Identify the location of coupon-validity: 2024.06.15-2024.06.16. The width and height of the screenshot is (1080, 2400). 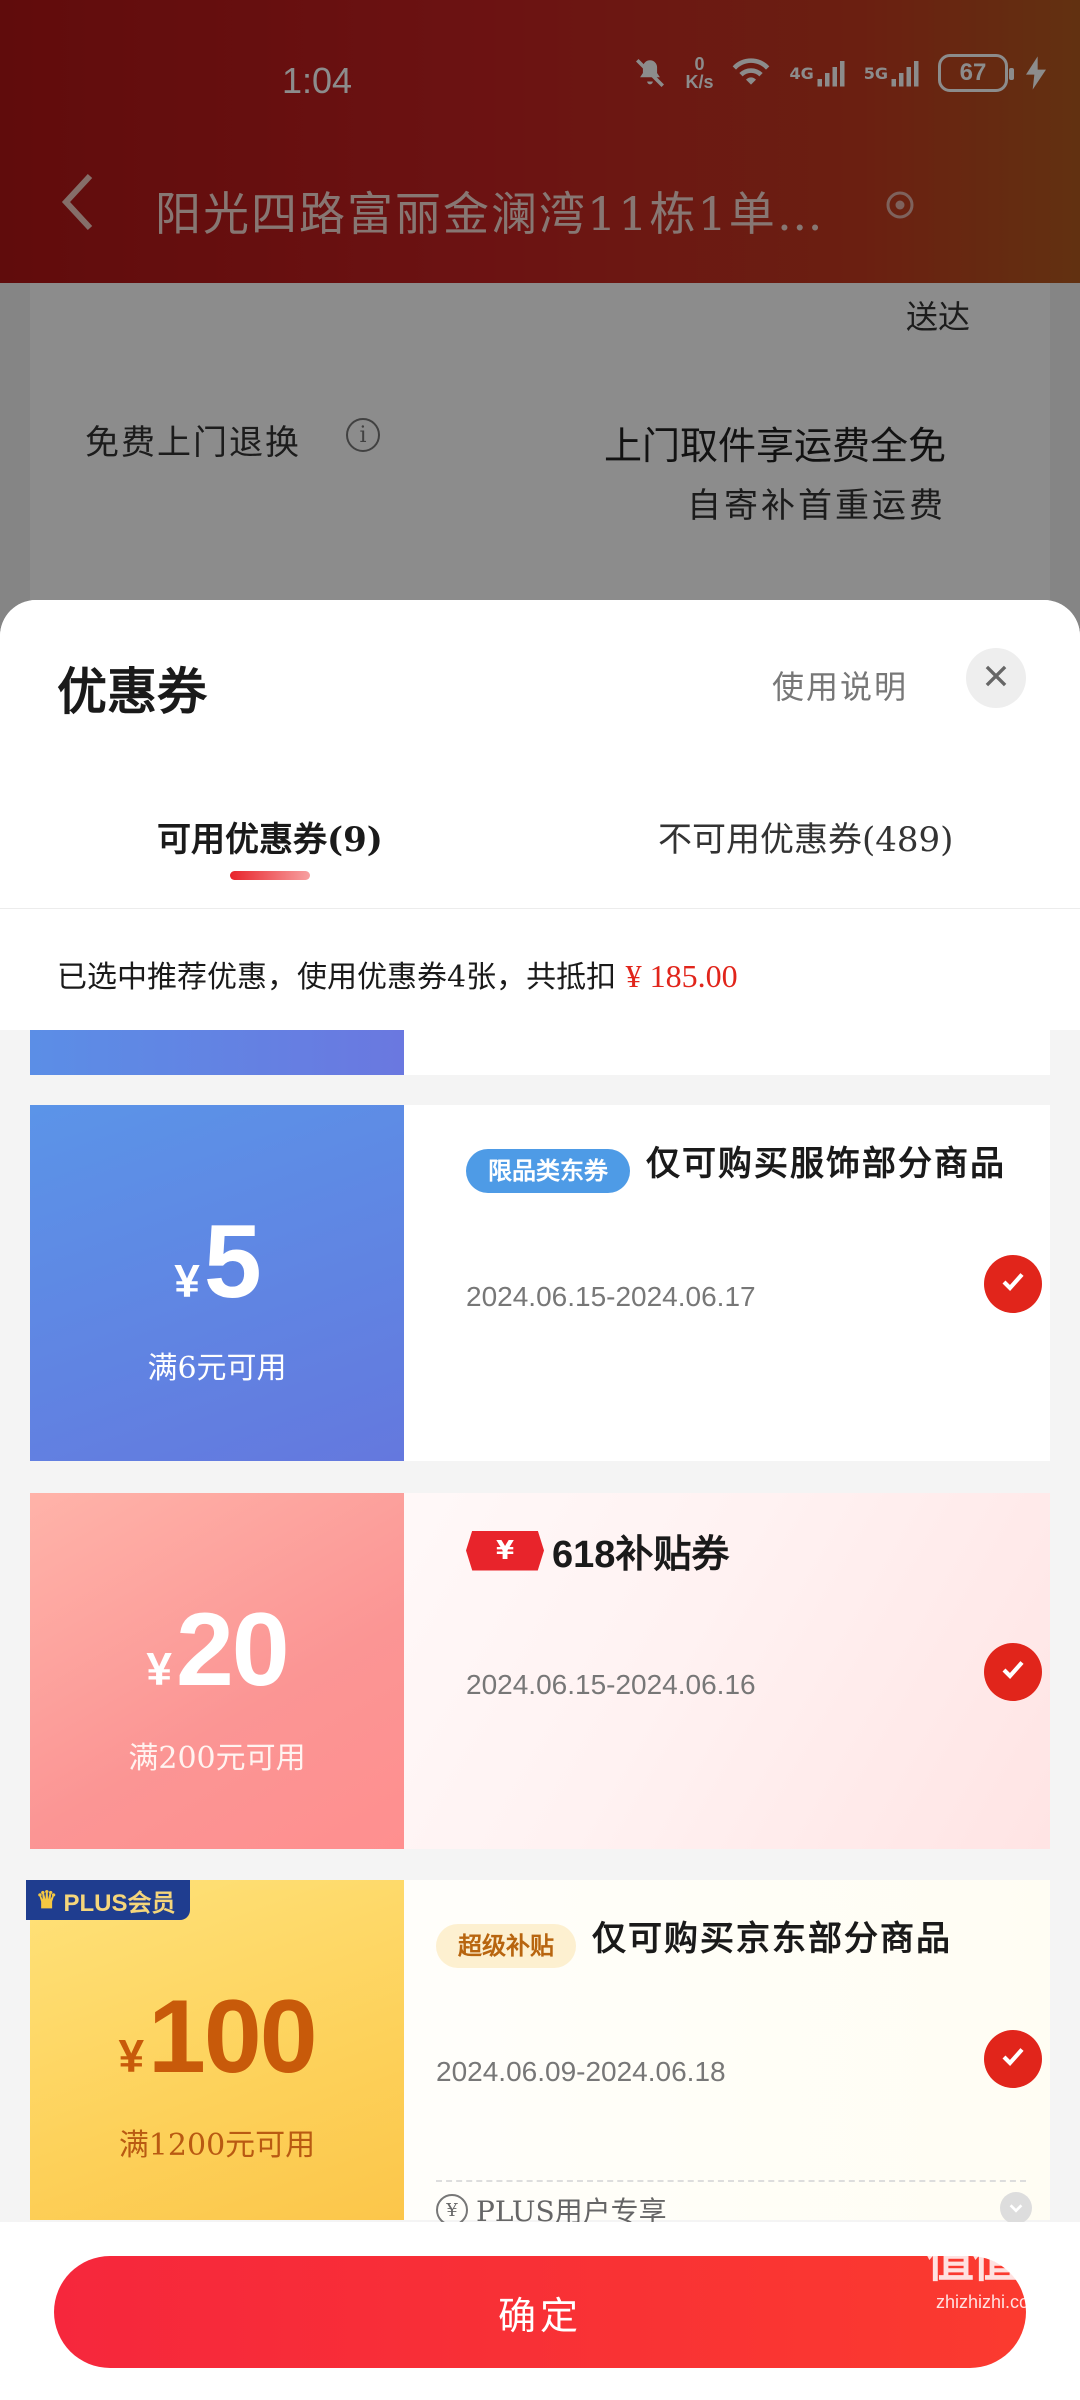
(611, 1684).